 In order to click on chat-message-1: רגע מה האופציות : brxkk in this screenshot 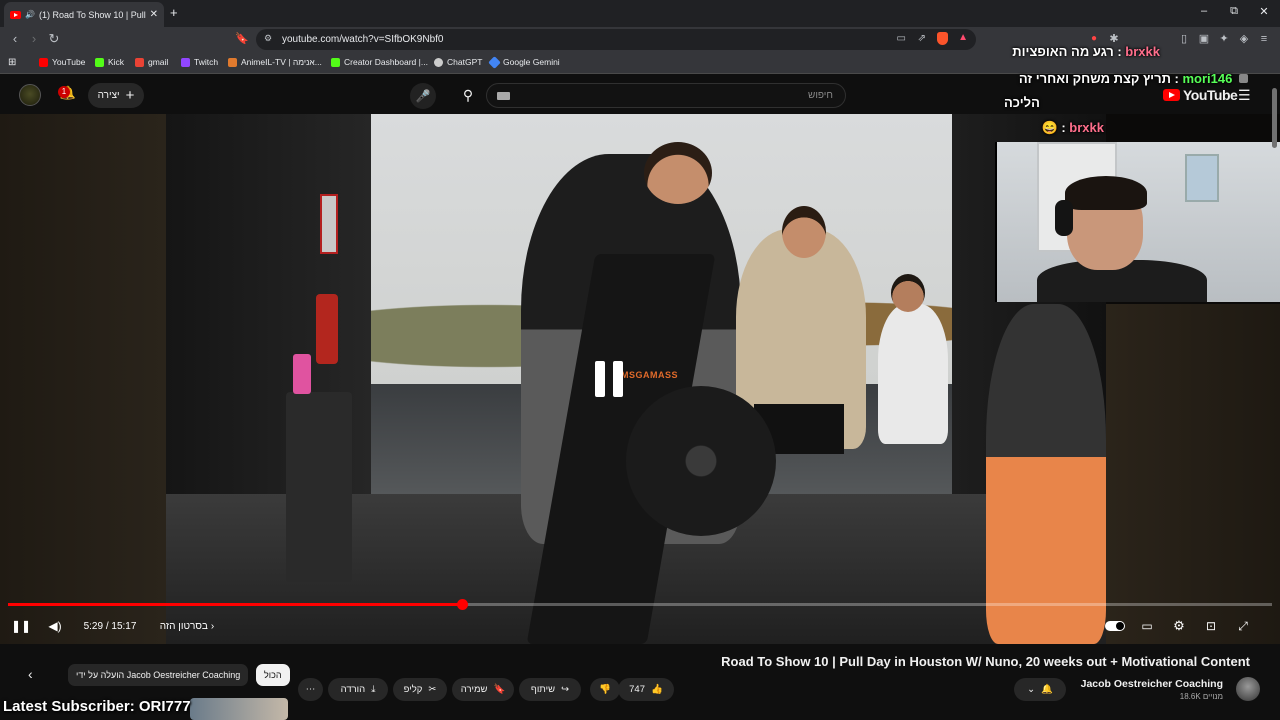, I will do `click(1086, 51)`.